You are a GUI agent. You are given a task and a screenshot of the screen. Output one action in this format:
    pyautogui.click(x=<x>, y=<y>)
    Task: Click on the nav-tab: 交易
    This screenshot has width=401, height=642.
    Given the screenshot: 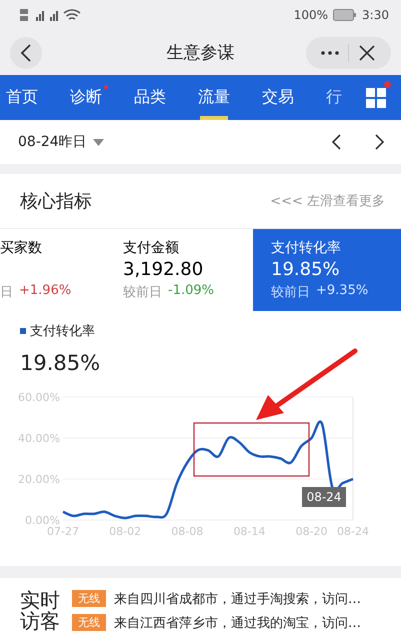 What is the action you would take?
    pyautogui.click(x=278, y=97)
    